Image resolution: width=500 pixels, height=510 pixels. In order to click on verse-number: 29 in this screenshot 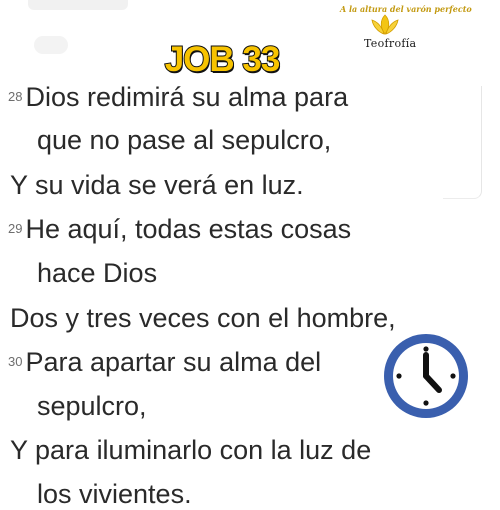, I will do `click(15, 229)`.